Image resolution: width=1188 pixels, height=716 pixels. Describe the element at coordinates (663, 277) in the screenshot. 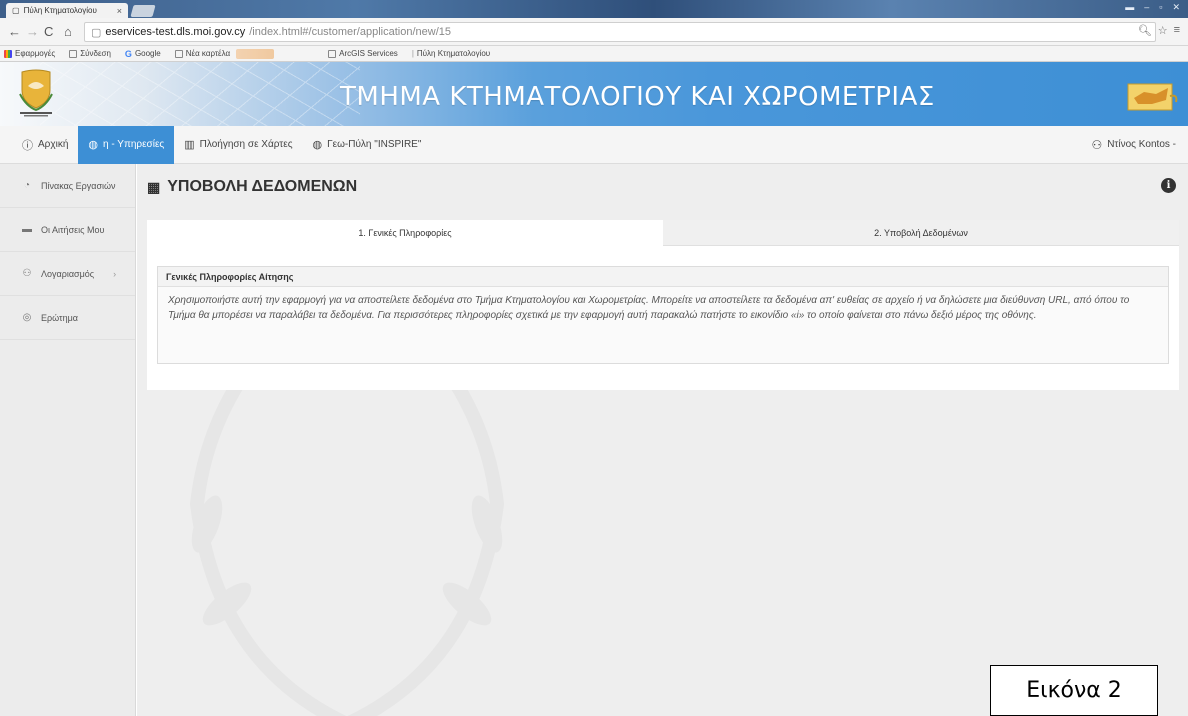

I see `info-box-header: Γενικές Πληροφορίες Αίτησης` at that location.